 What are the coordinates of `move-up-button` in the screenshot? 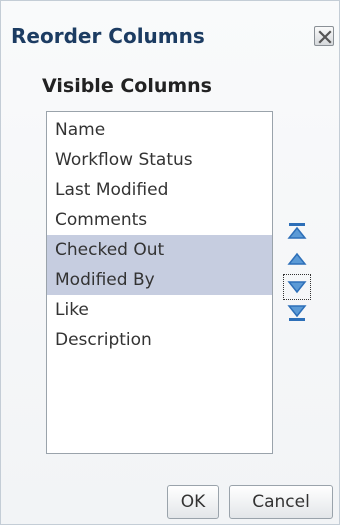 It's located at (297, 259).